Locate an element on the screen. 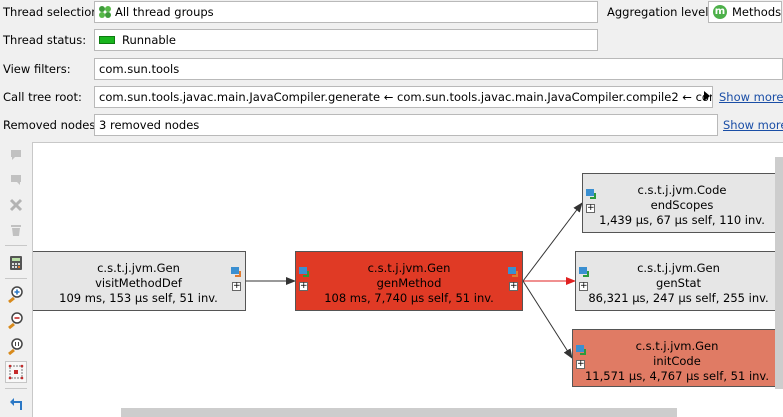 The height and width of the screenshot is (417, 783). node-class-label: c.s.t.j.jvm.Code is located at coordinates (682, 190).